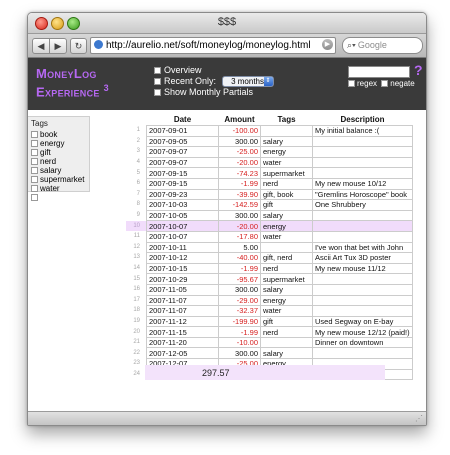 This screenshot has width=450, height=455. Describe the element at coordinates (269, 183) in the screenshot. I see `ledger-row: 6 2007-09-15 -1.99 nerd My new mouse 10/12` at that location.